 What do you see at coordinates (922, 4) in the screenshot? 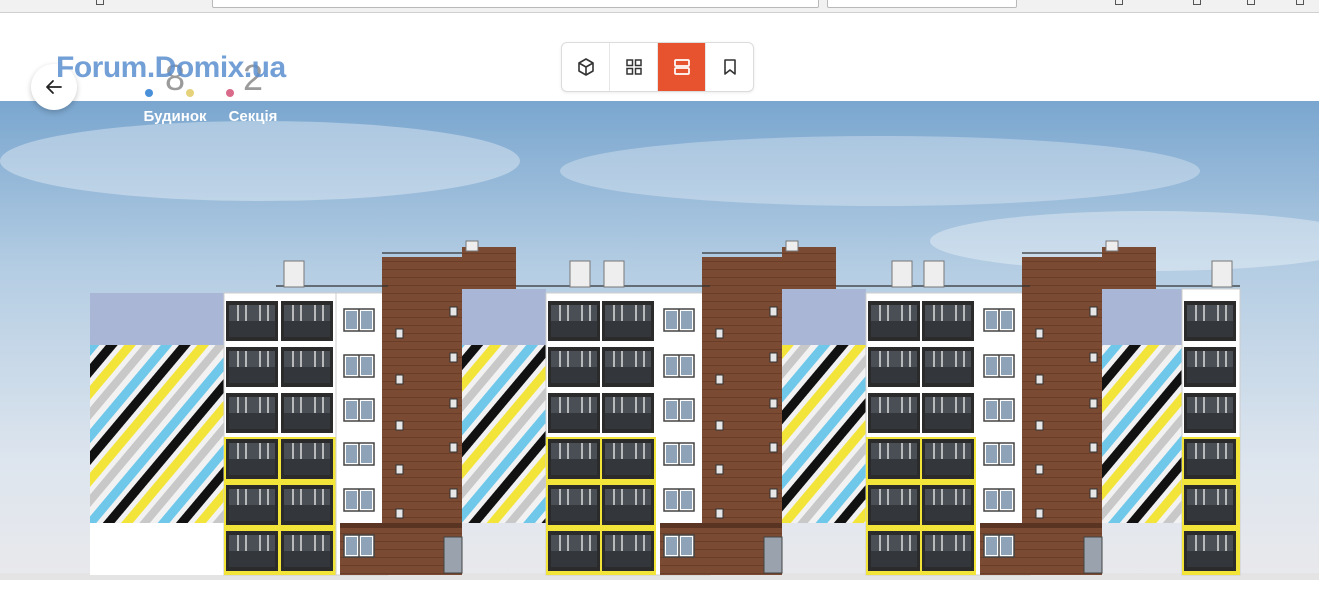
I see `browser-search-box` at bounding box center [922, 4].